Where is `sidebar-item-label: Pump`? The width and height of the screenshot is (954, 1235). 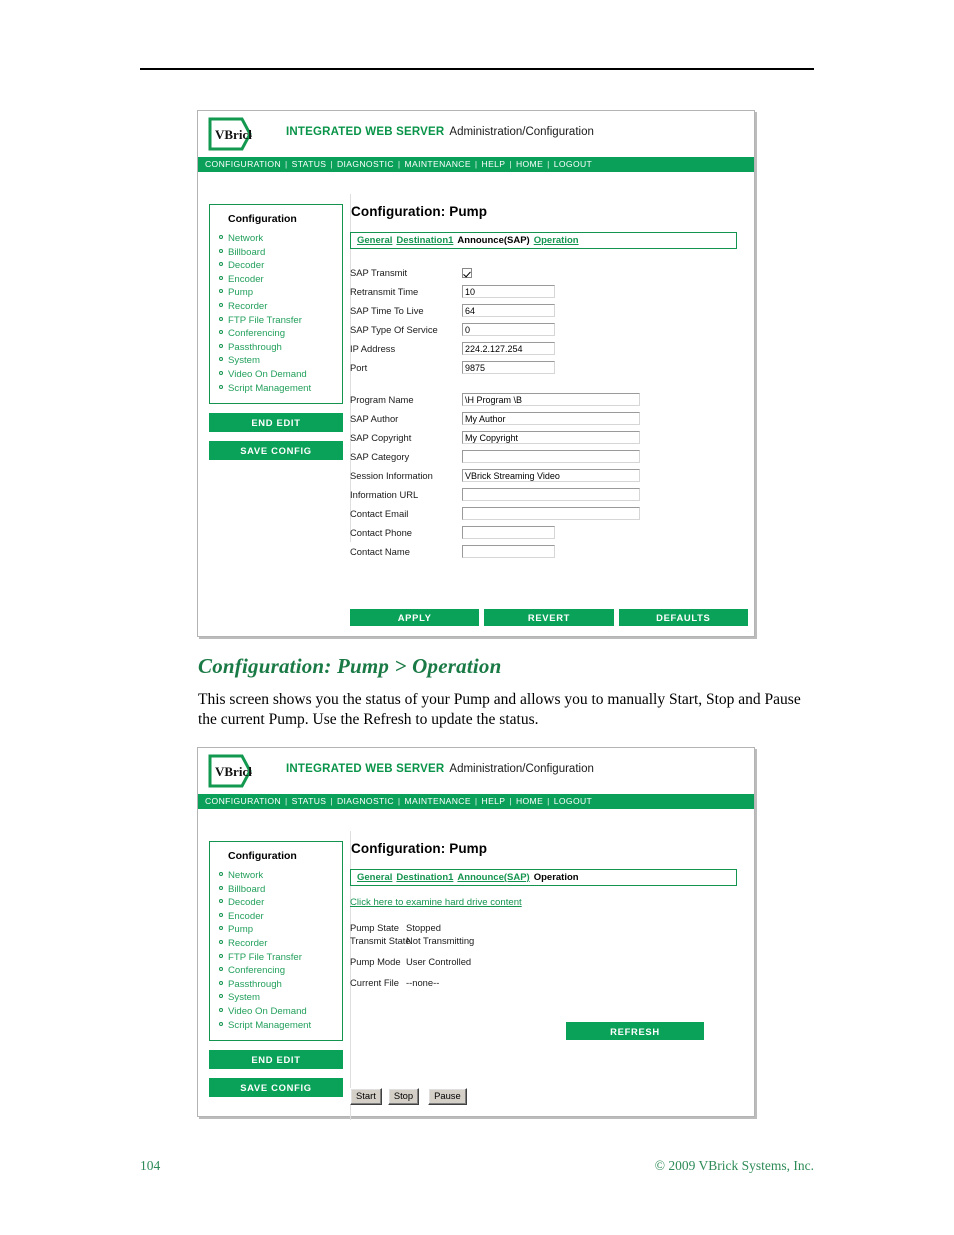
sidebar-item-label: Pump is located at coordinates (241, 930).